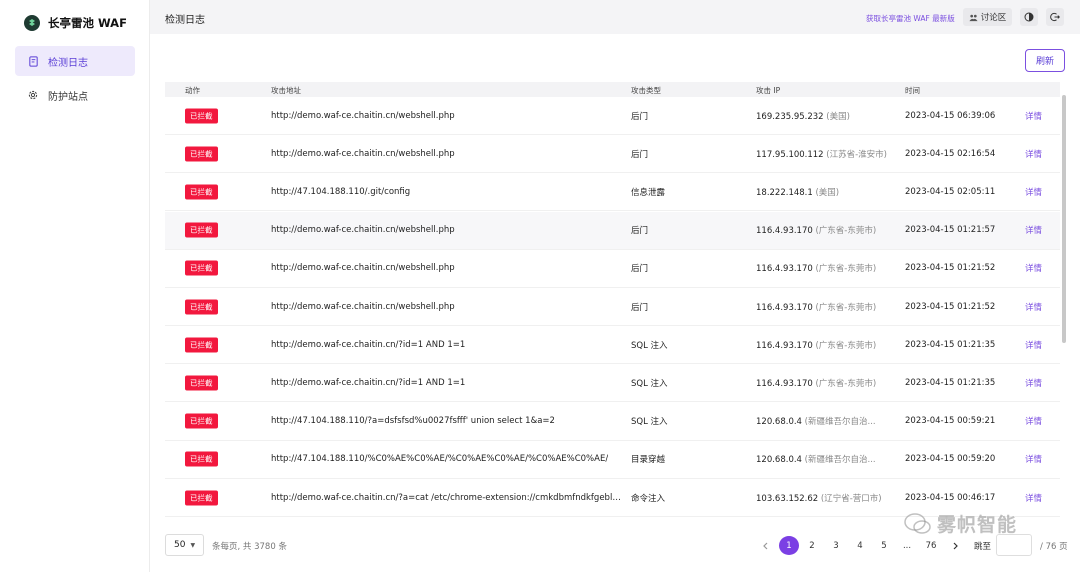 The image size is (1080, 572). I want to click on total-pages-text: / 76 页, so click(1054, 547).